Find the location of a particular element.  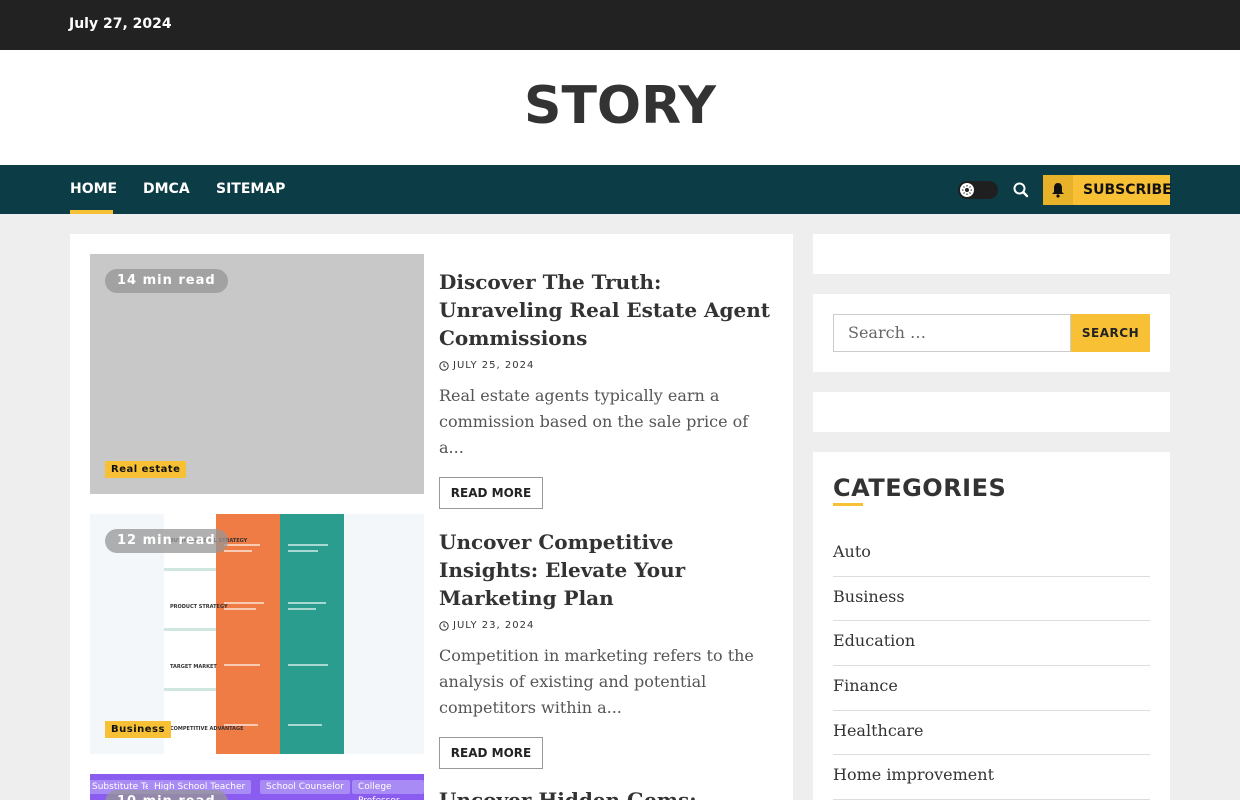

post-date-text: JULY 25, 2024 is located at coordinates (494, 365).